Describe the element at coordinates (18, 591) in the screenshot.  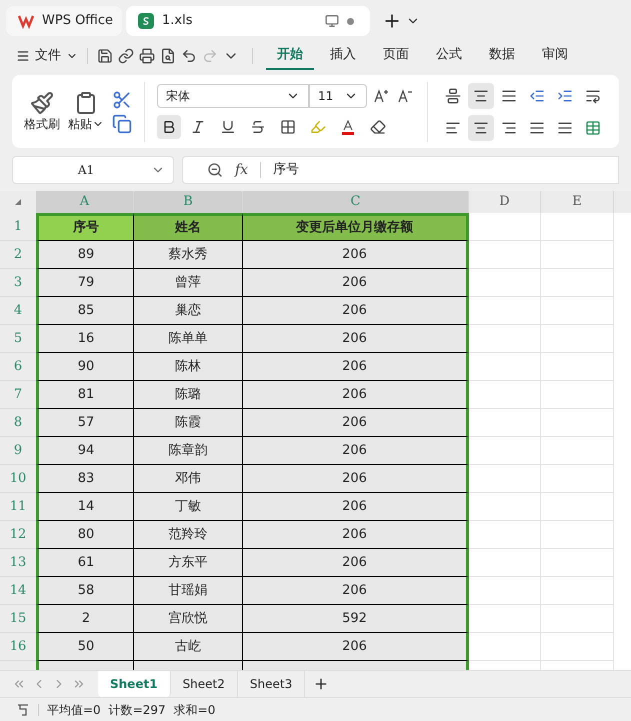
I see `row-header: 14` at that location.